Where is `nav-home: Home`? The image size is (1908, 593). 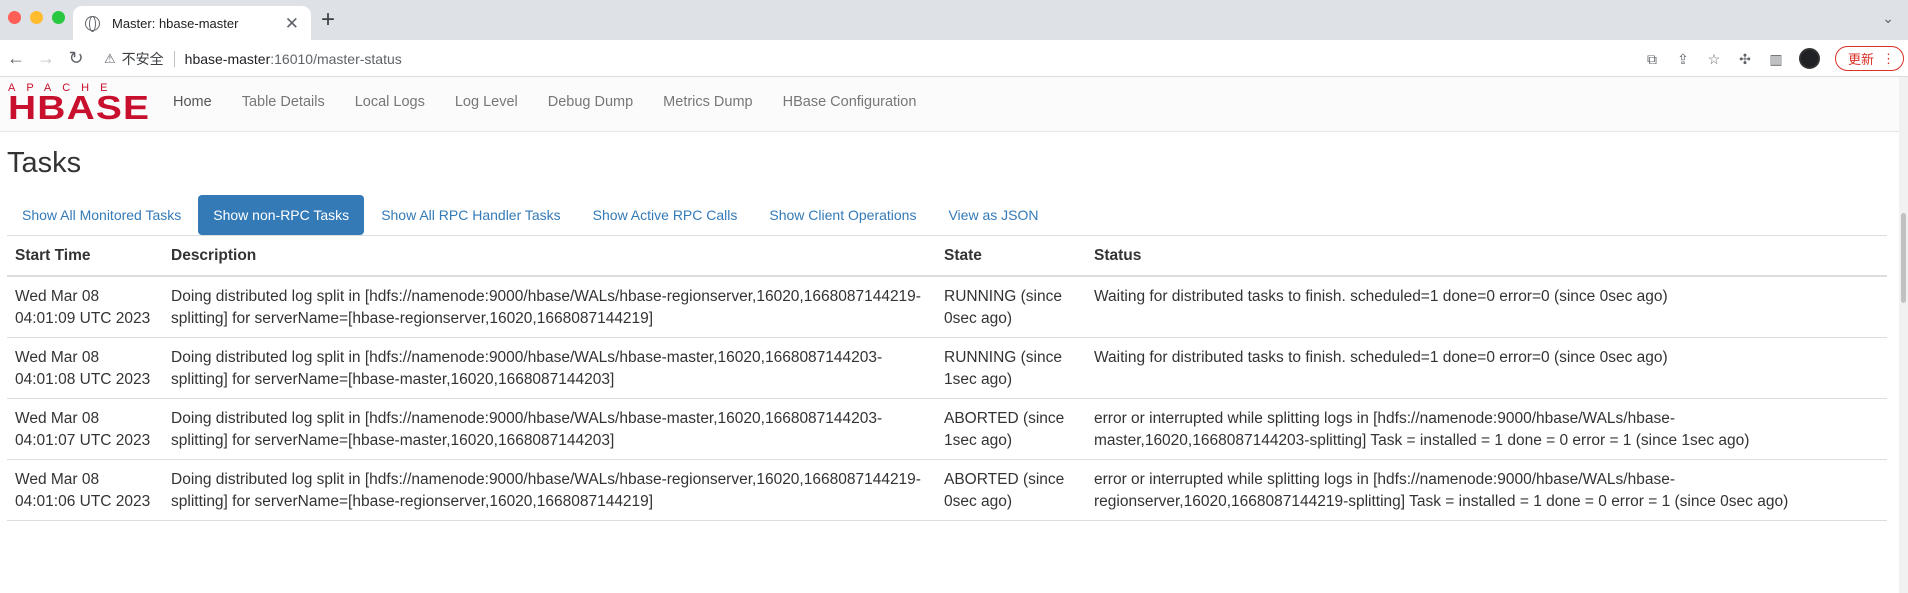 nav-home: Home is located at coordinates (192, 102).